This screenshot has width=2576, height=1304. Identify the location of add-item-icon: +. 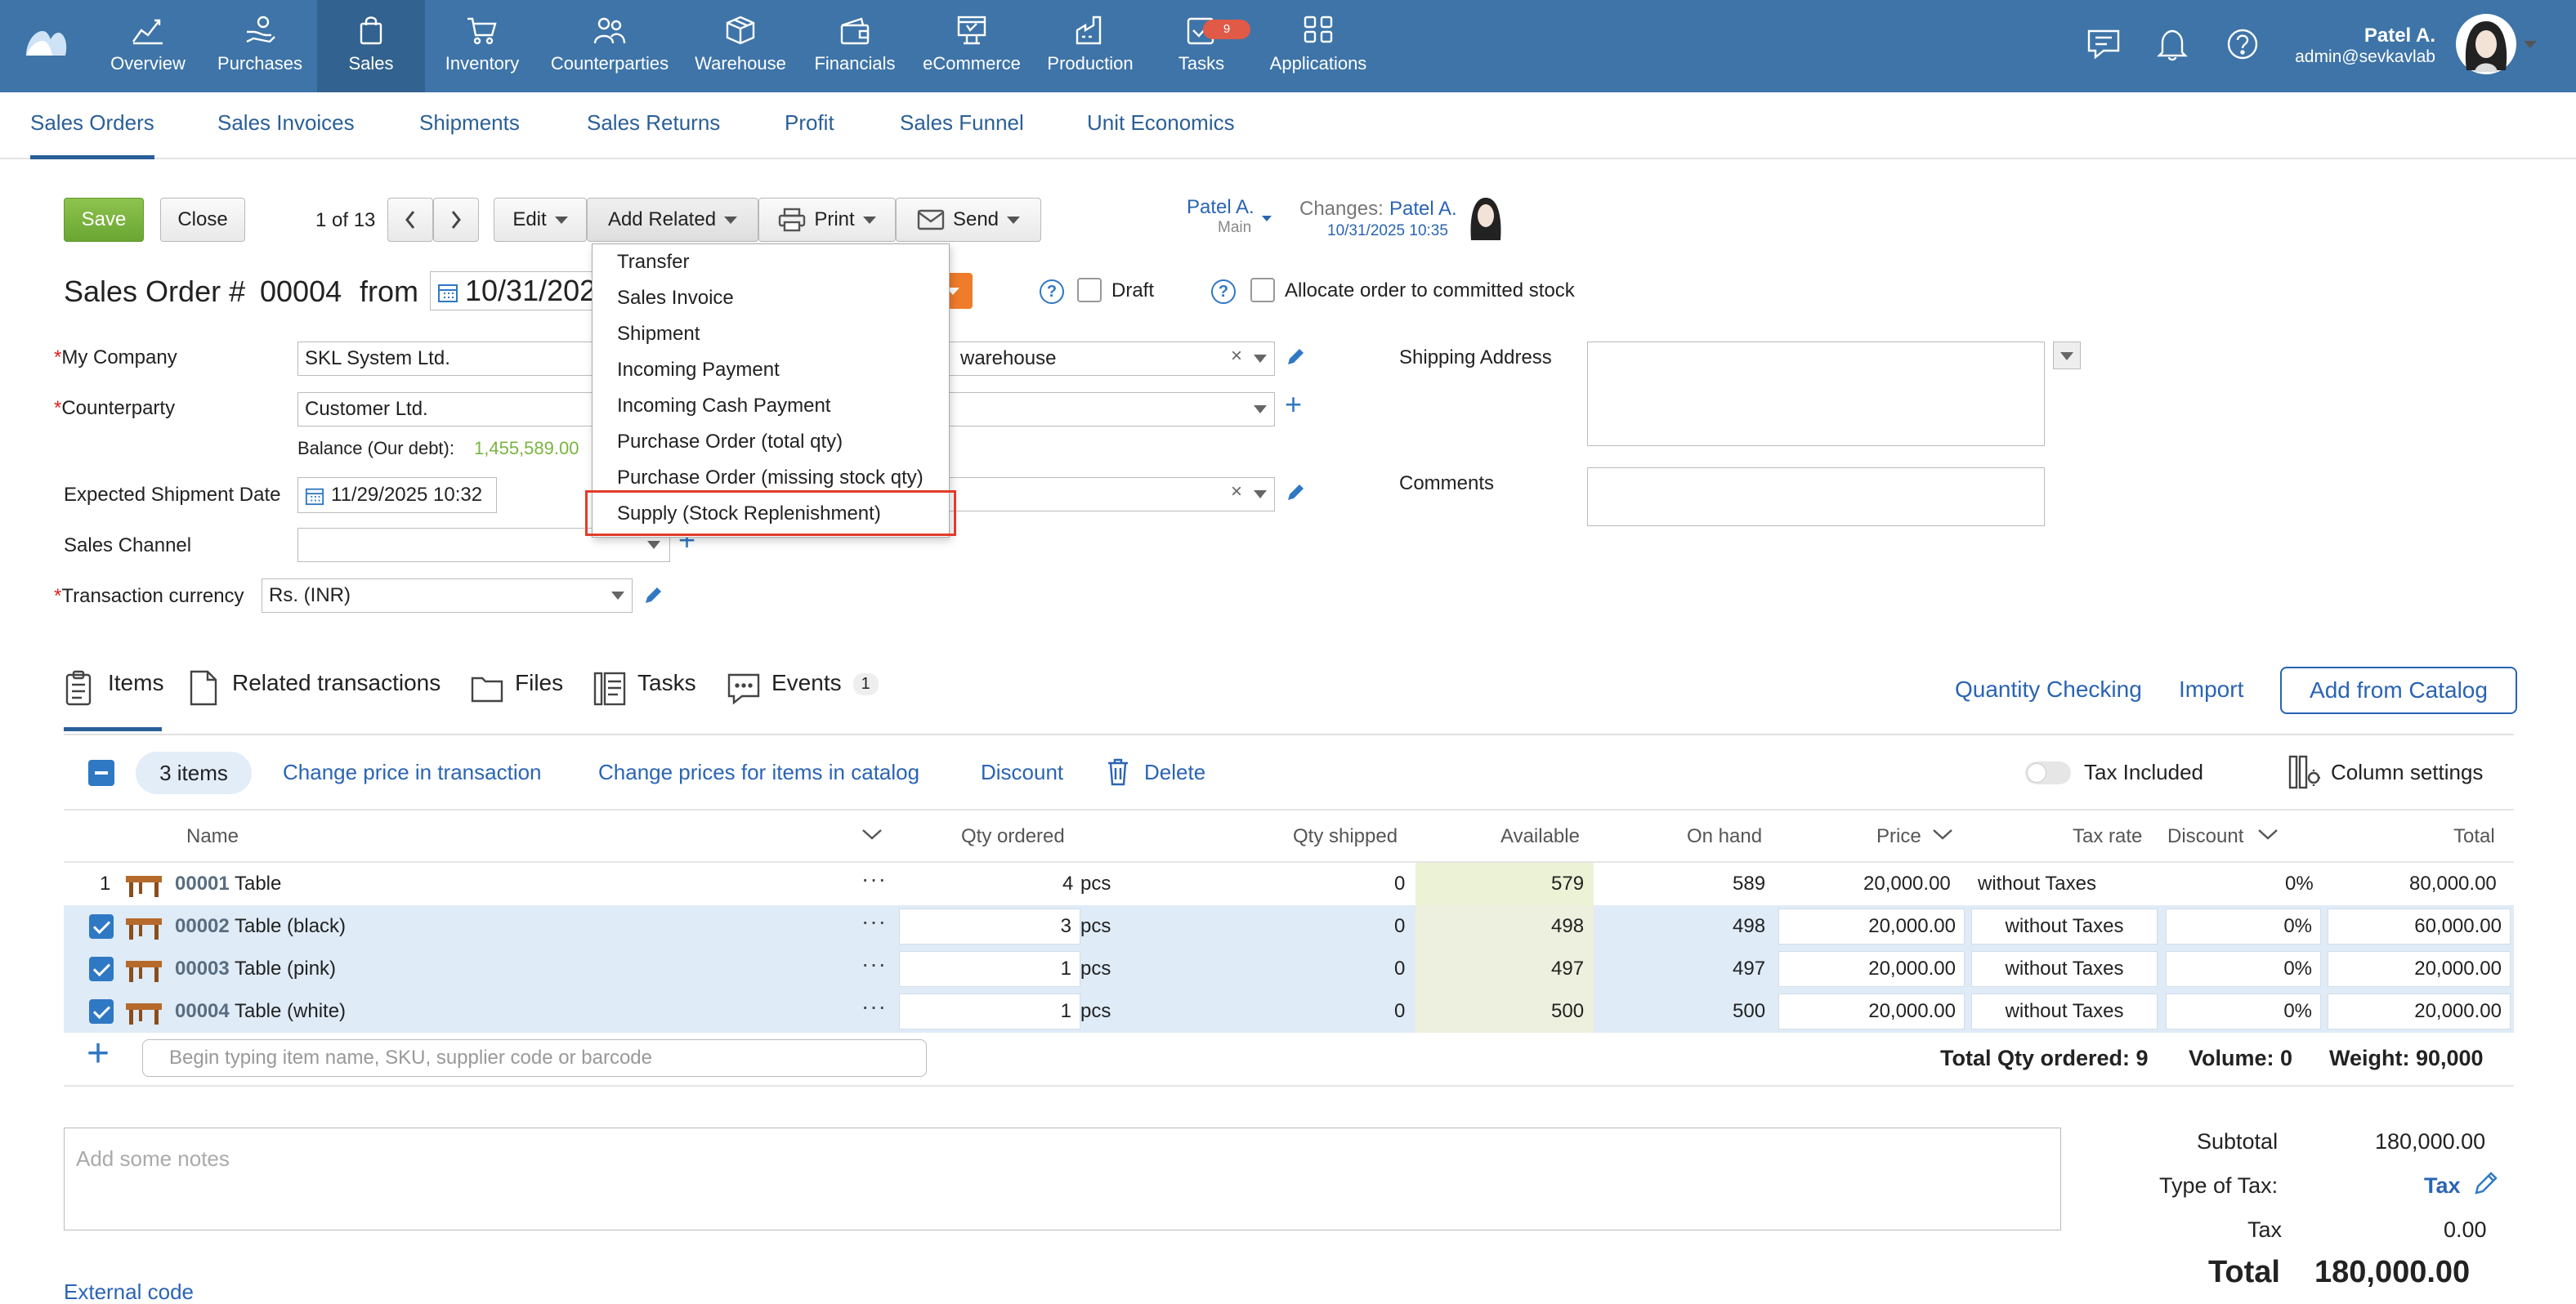
(98, 1053).